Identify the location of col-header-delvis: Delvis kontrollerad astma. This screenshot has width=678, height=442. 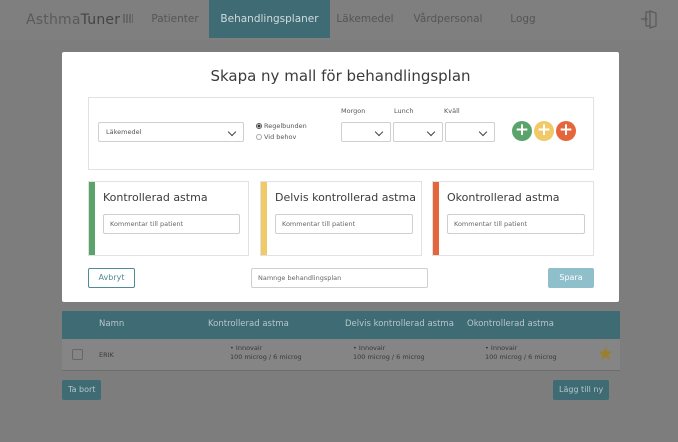
(399, 324).